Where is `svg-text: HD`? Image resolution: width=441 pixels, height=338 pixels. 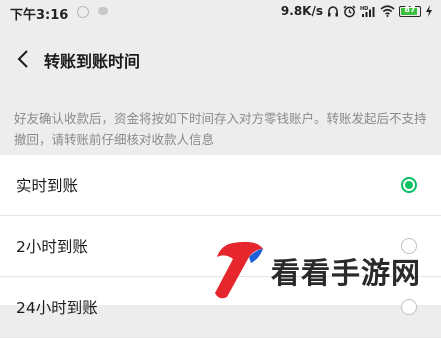
svg-text: HD is located at coordinates (364, 9).